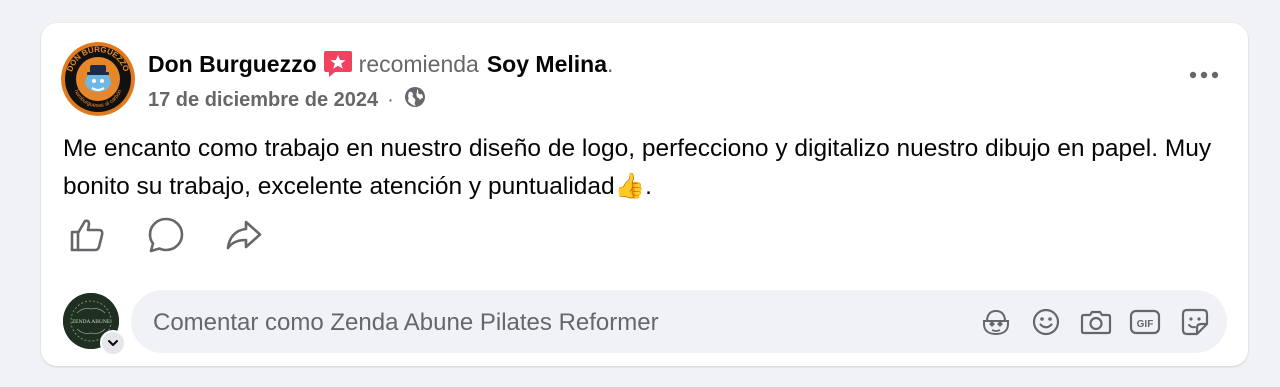  I want to click on more-dots-icon, so click(1204, 75).